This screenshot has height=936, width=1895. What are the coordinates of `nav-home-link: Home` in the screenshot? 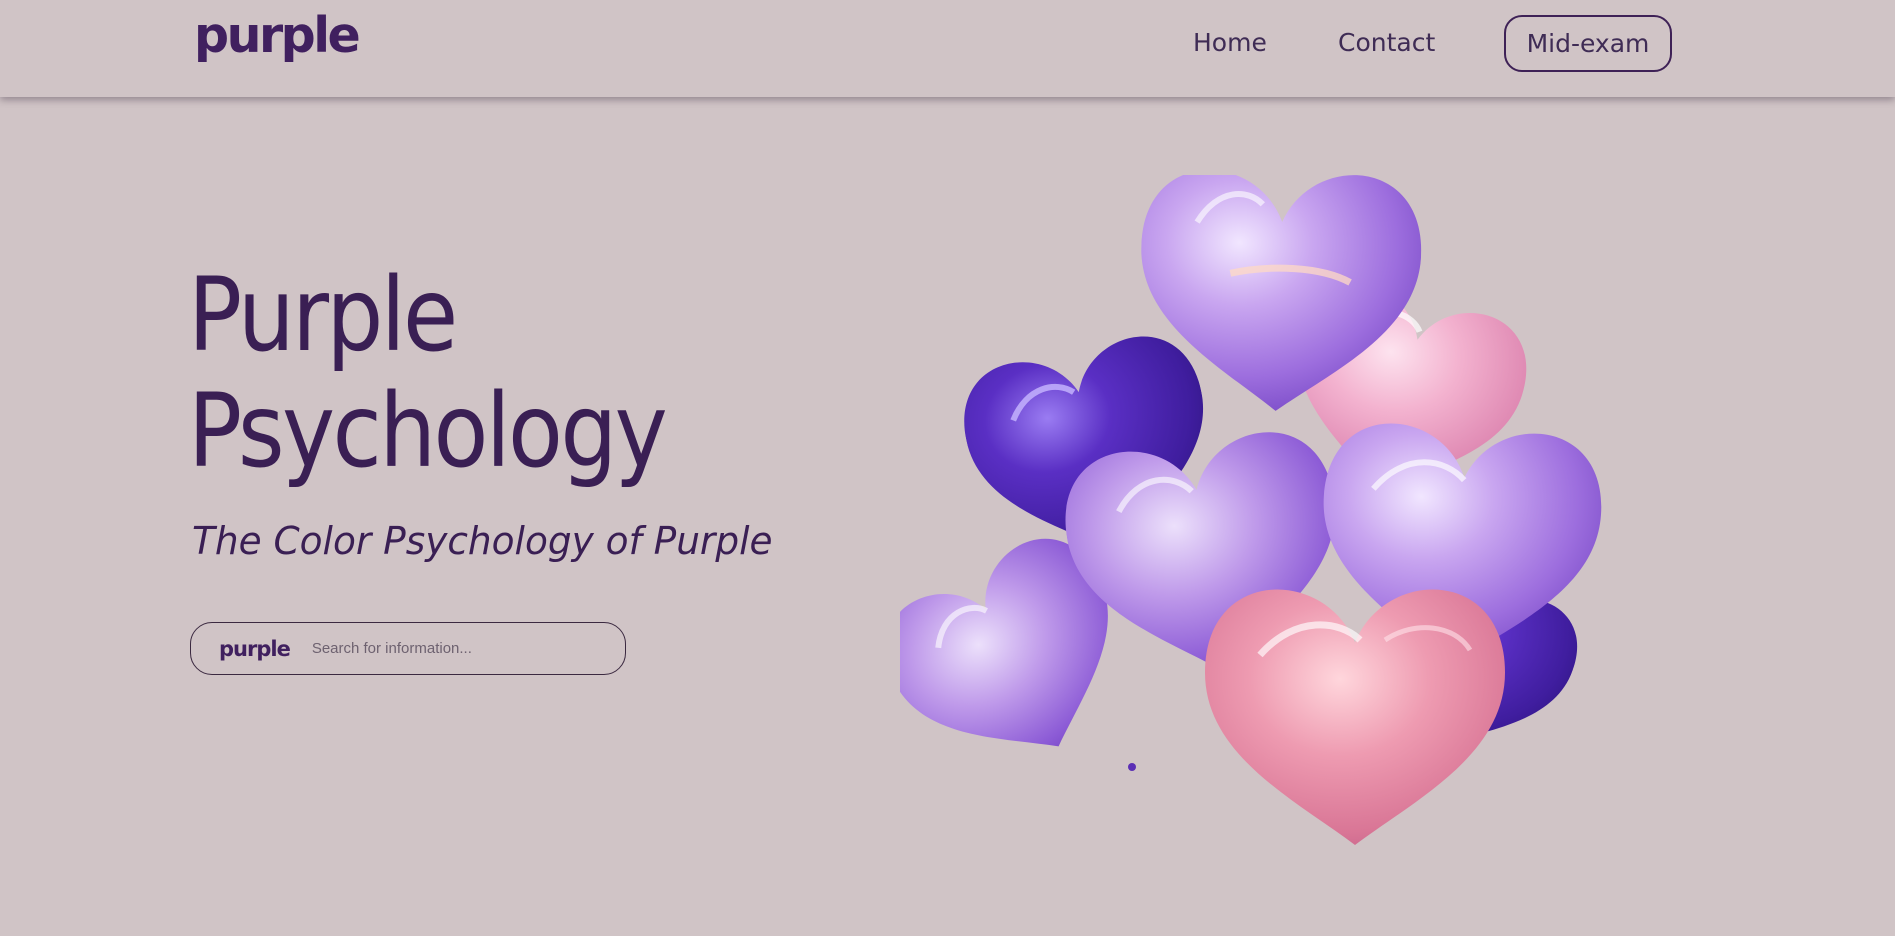 It's located at (1230, 42).